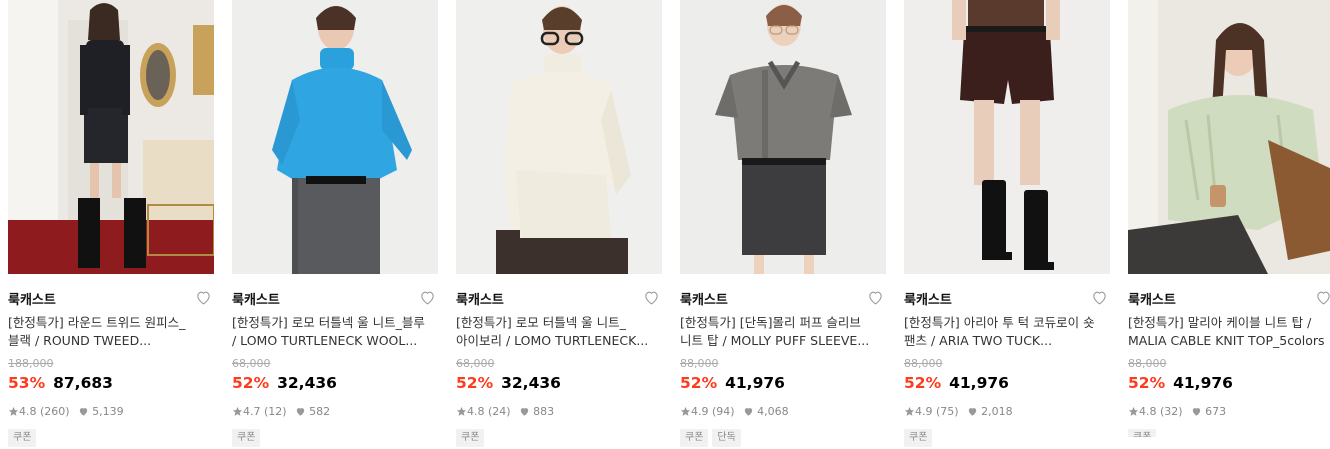  I want to click on like-count: 883, so click(544, 411).